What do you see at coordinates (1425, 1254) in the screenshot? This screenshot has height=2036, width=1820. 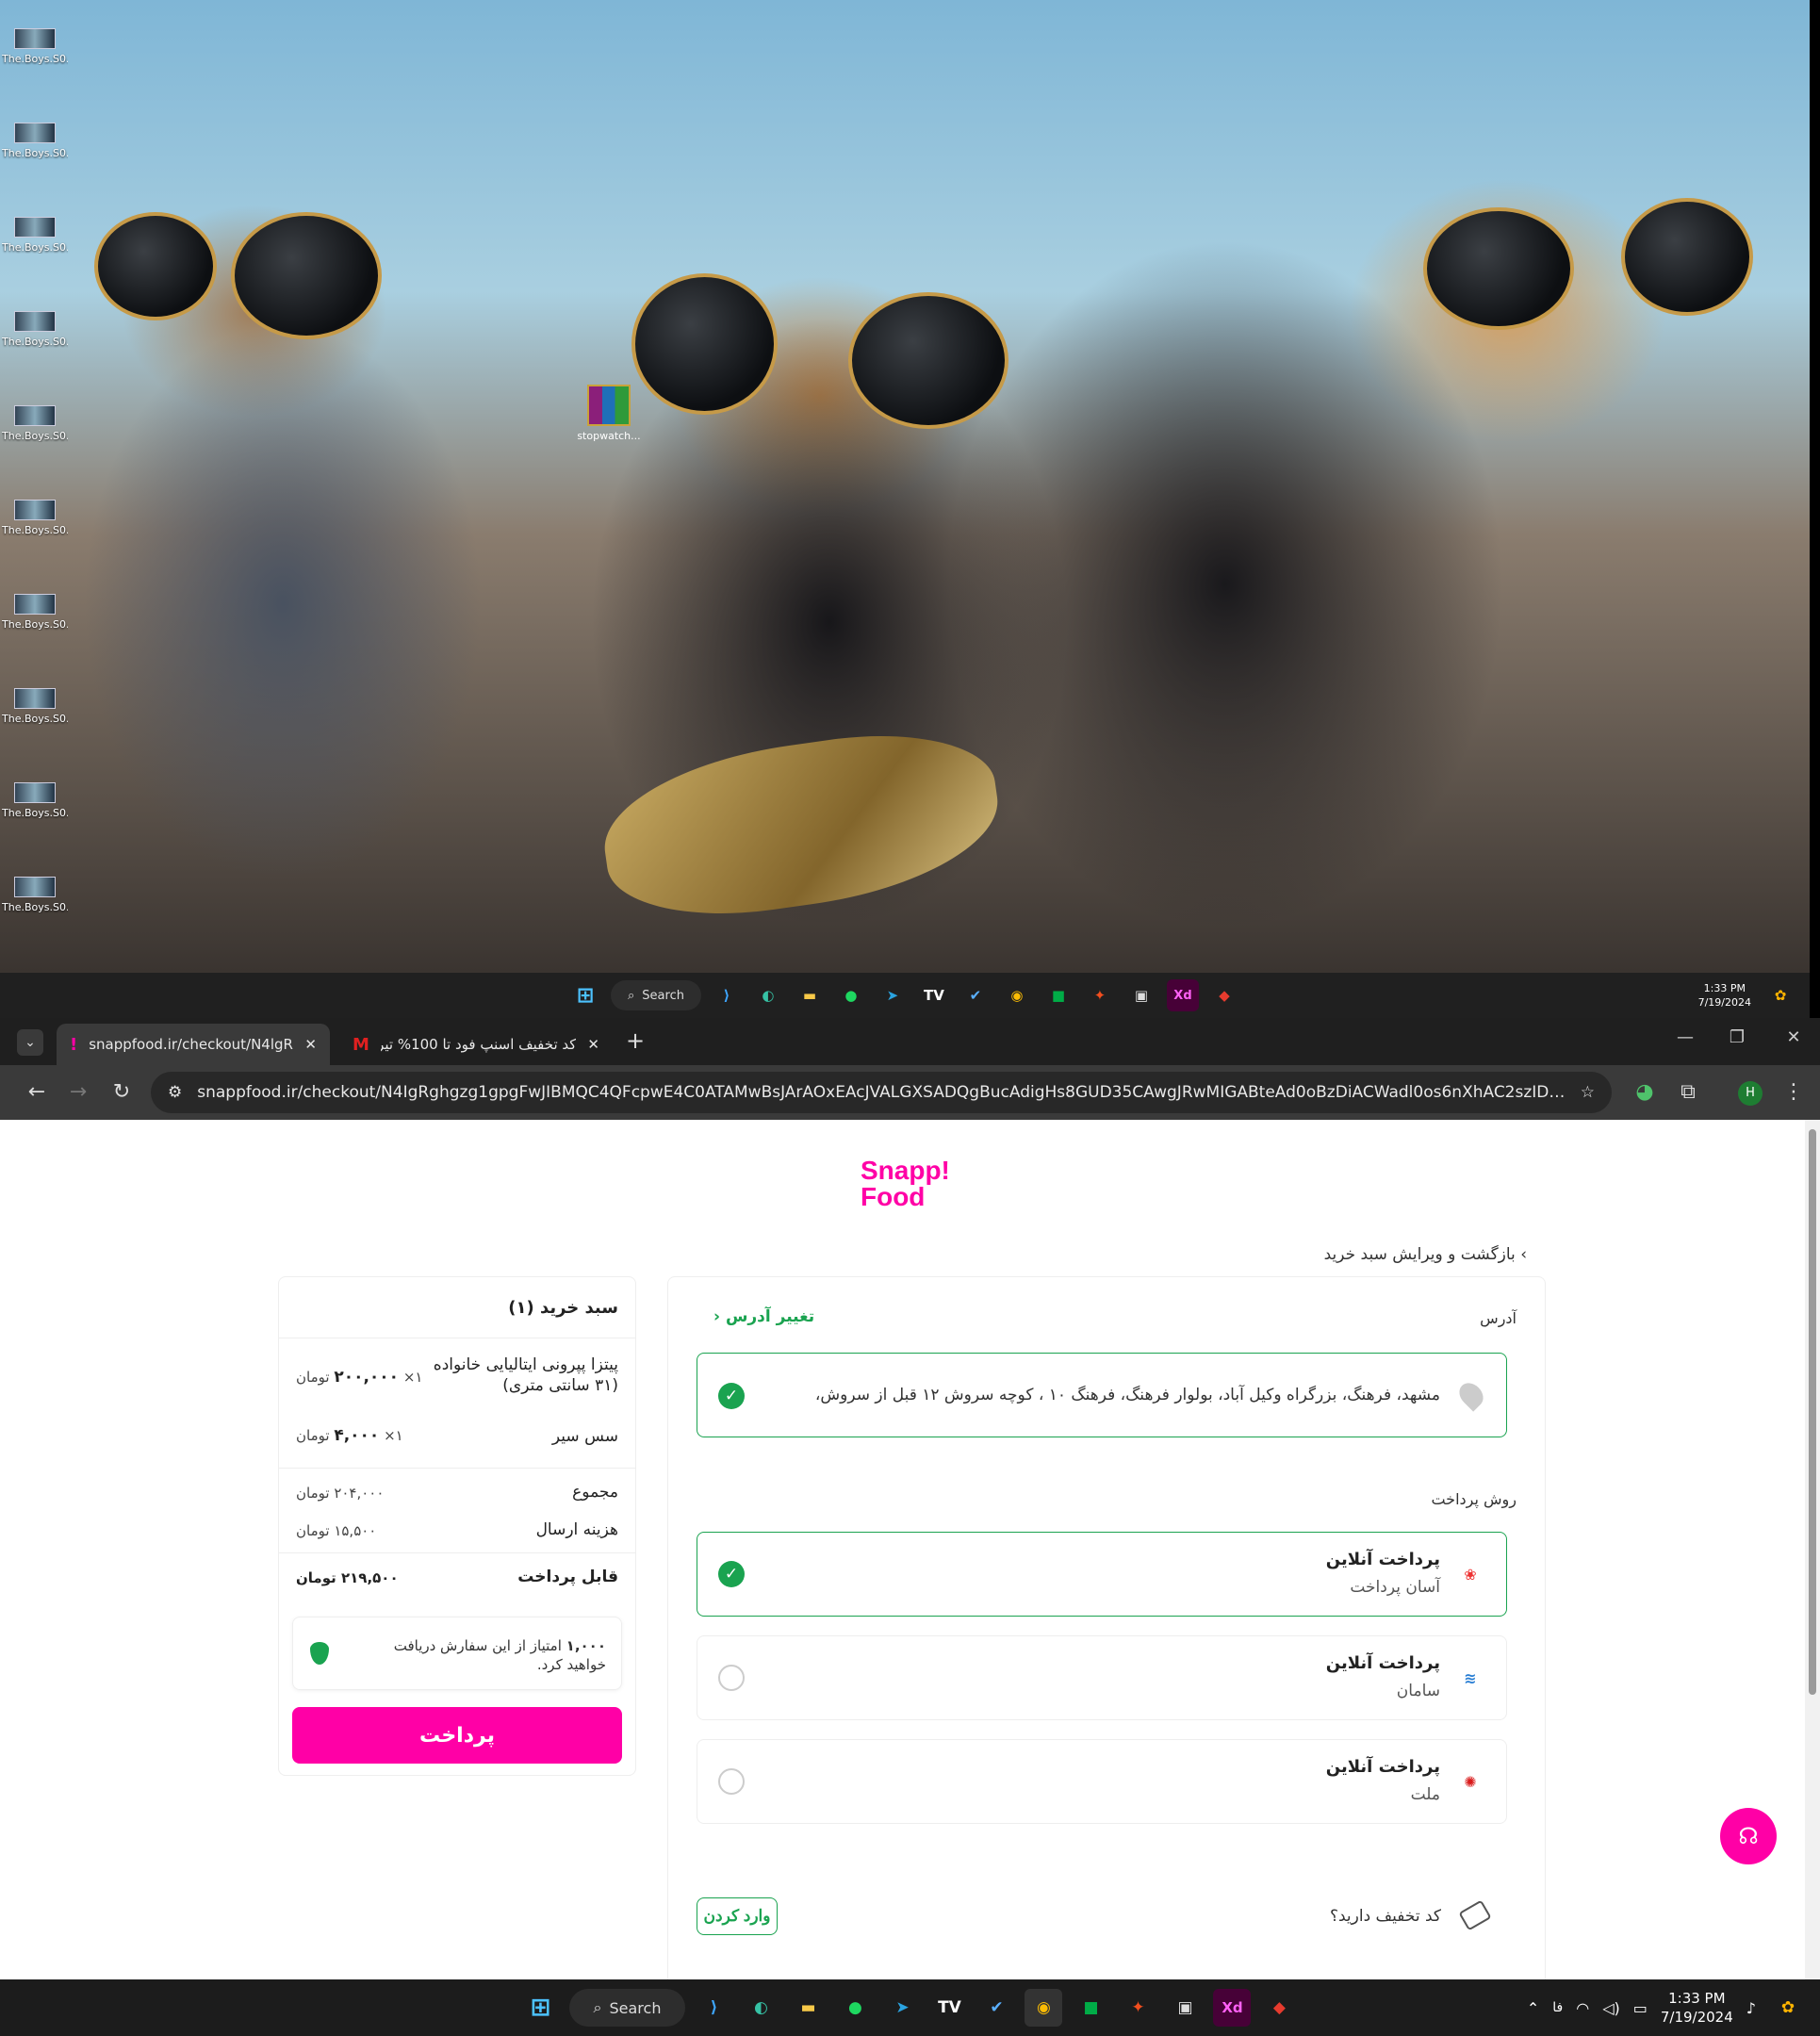 I see `back-to-cart-link: › بازگشت و ویرایش سبد خرید` at bounding box center [1425, 1254].